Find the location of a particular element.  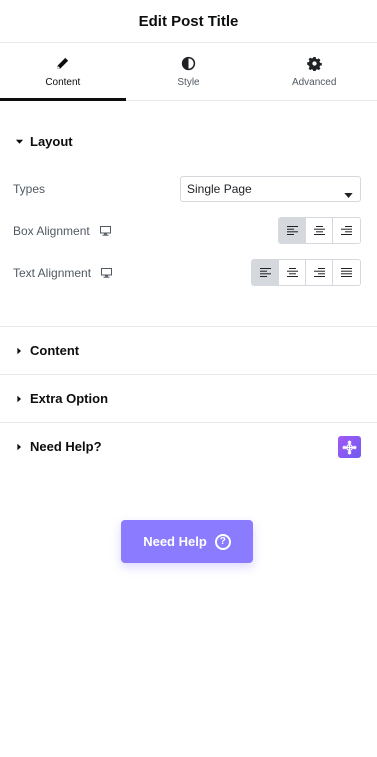

text-align-justify-button is located at coordinates (346, 272).